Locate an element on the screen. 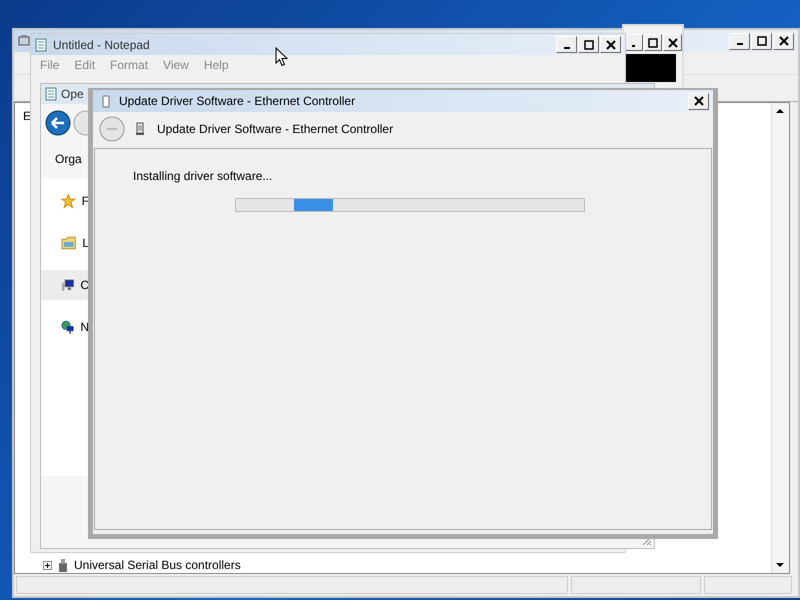  window-title: Untitled - Notepad is located at coordinates (101, 45).